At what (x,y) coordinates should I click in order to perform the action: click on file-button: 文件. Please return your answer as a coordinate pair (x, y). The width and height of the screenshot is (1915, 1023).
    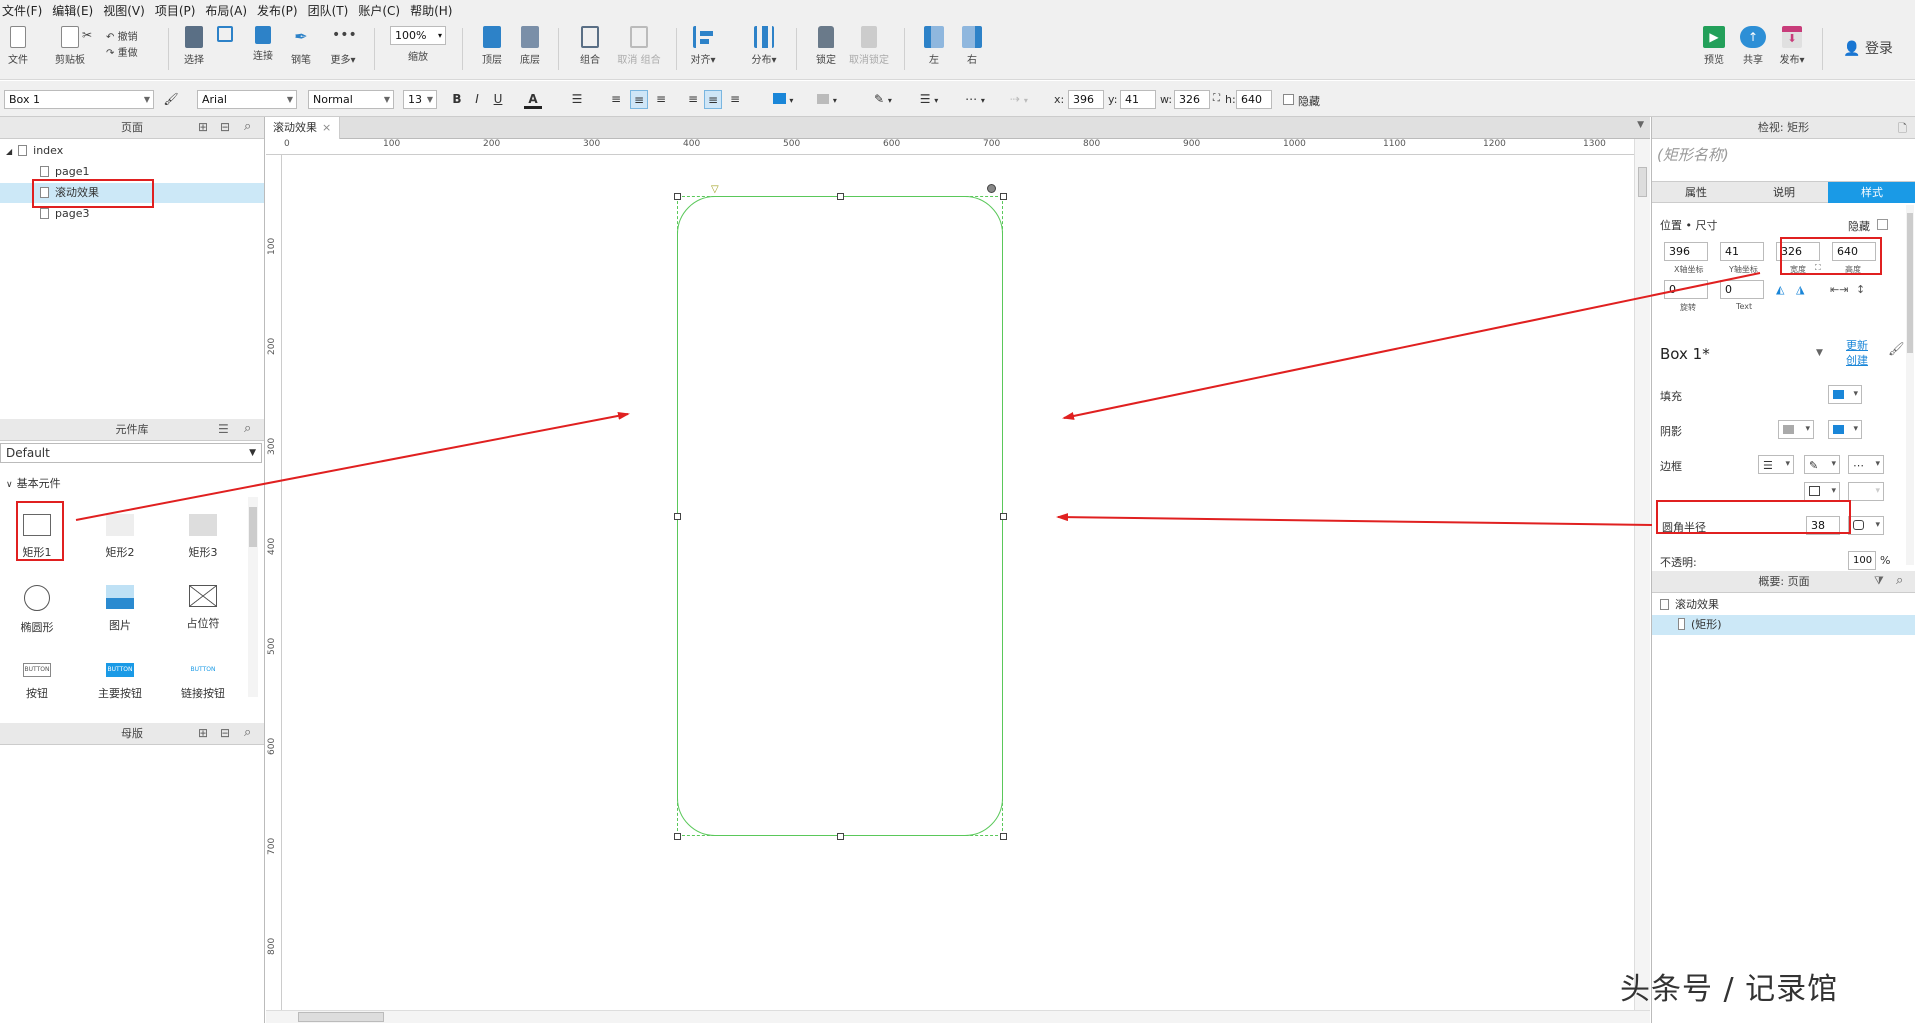
    Looking at the image, I should click on (18, 46).